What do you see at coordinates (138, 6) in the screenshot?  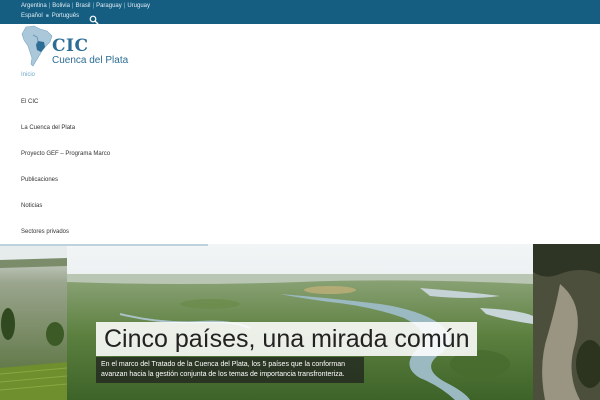 I see `country-link-uruguay: Uruguay` at bounding box center [138, 6].